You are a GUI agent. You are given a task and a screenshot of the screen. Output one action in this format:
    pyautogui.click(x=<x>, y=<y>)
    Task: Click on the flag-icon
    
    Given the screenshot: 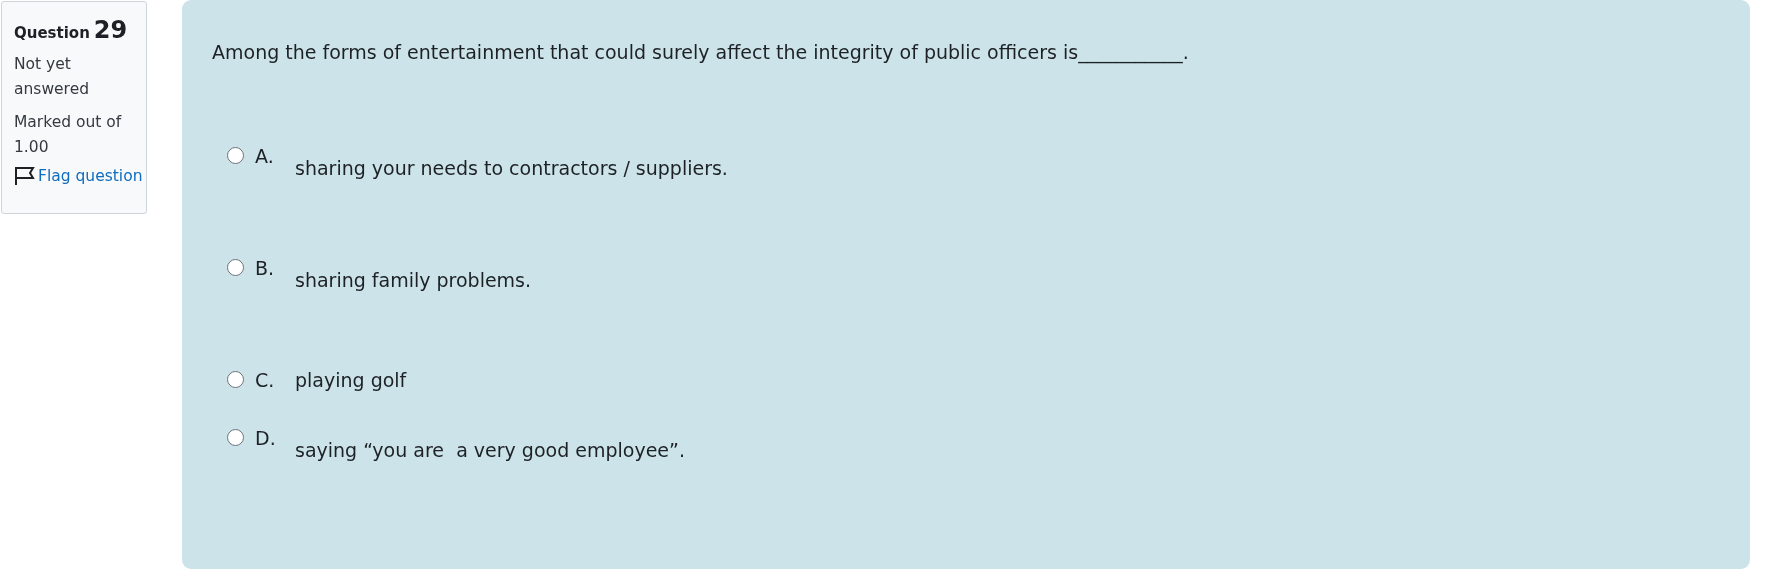 What is the action you would take?
    pyautogui.click(x=25, y=176)
    